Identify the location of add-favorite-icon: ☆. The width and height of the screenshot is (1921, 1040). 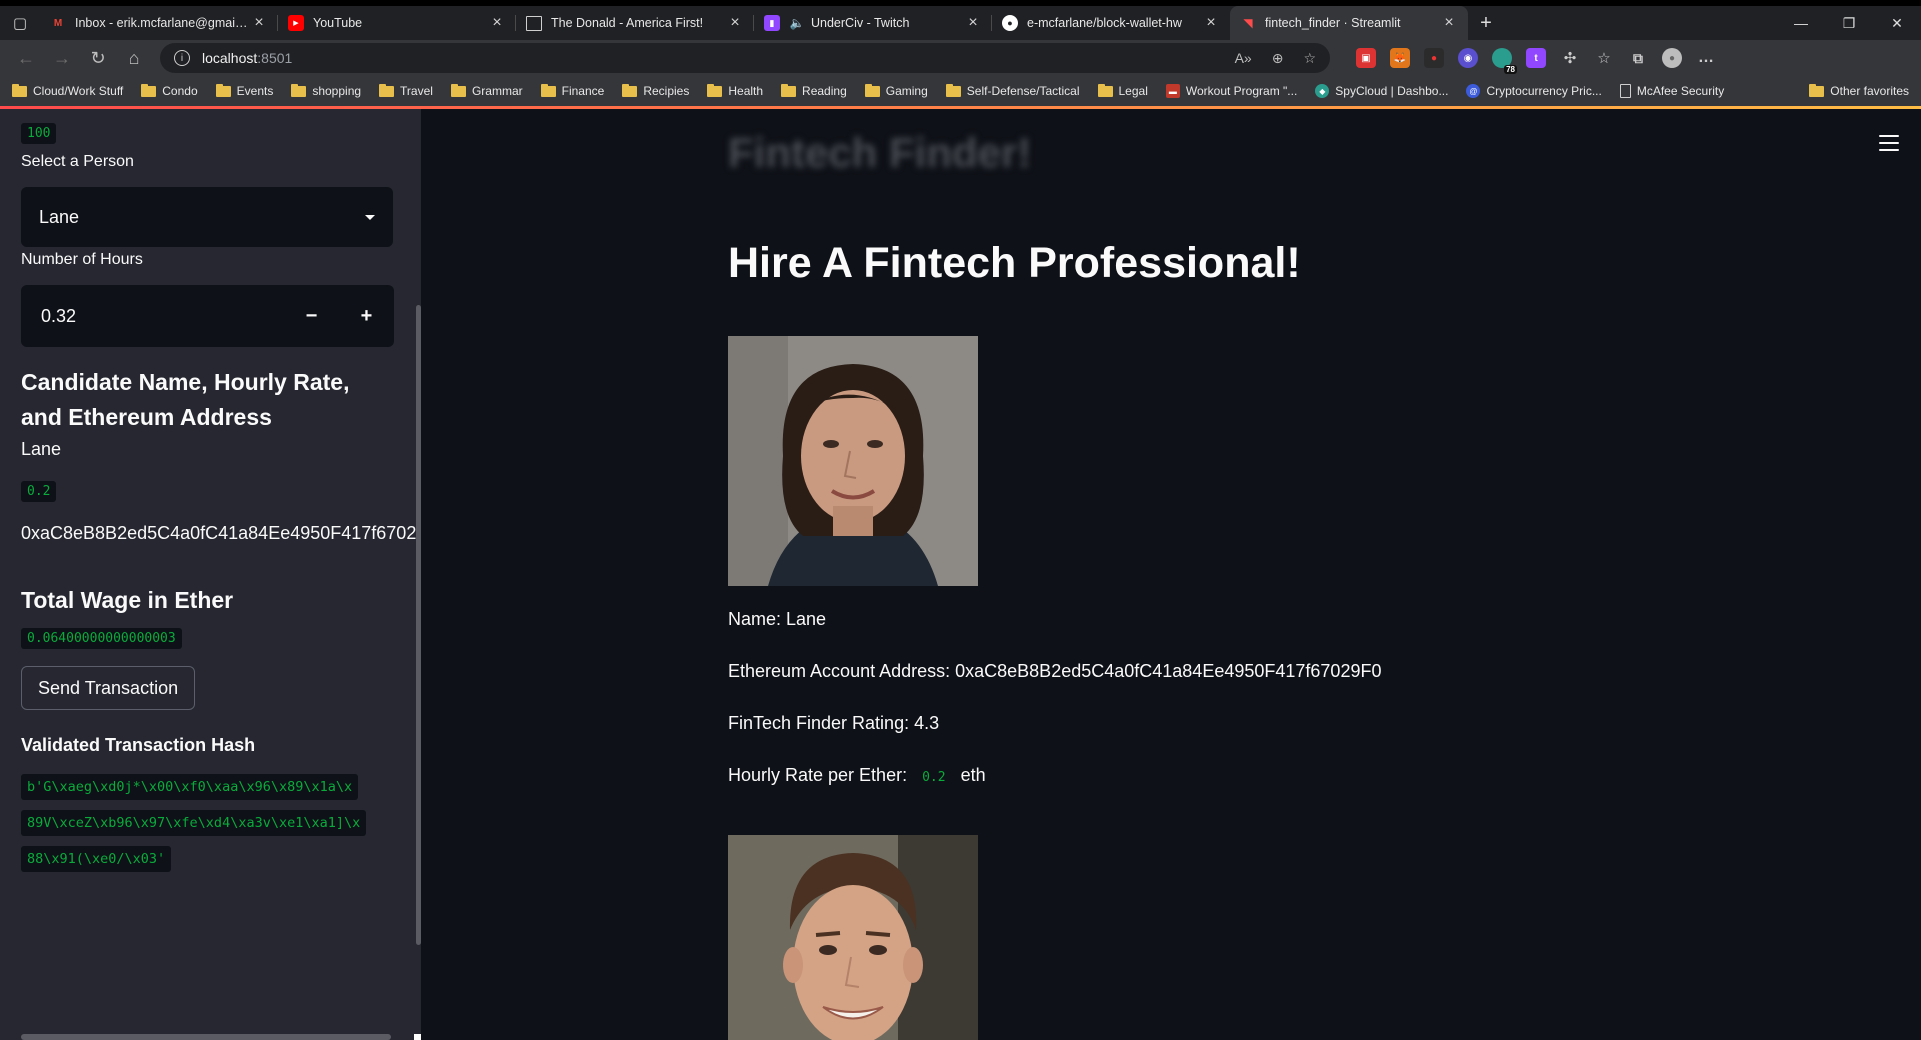
(1309, 58).